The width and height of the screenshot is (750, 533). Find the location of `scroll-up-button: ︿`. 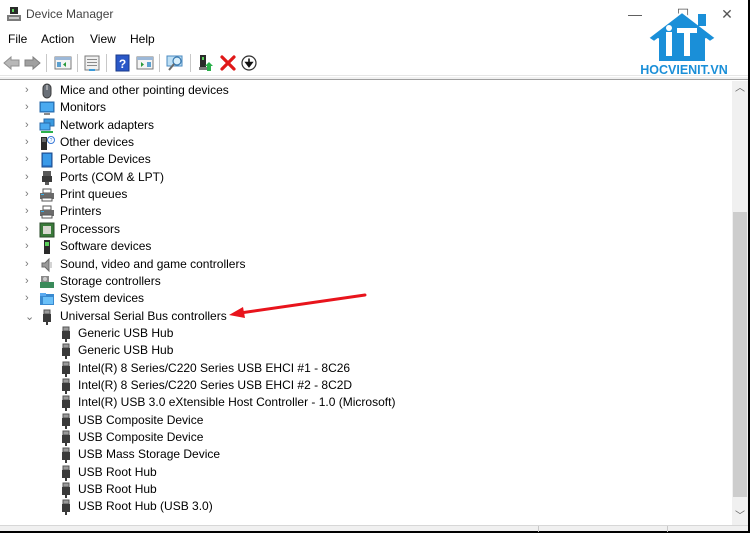

scroll-up-button: ︿ is located at coordinates (740, 89).